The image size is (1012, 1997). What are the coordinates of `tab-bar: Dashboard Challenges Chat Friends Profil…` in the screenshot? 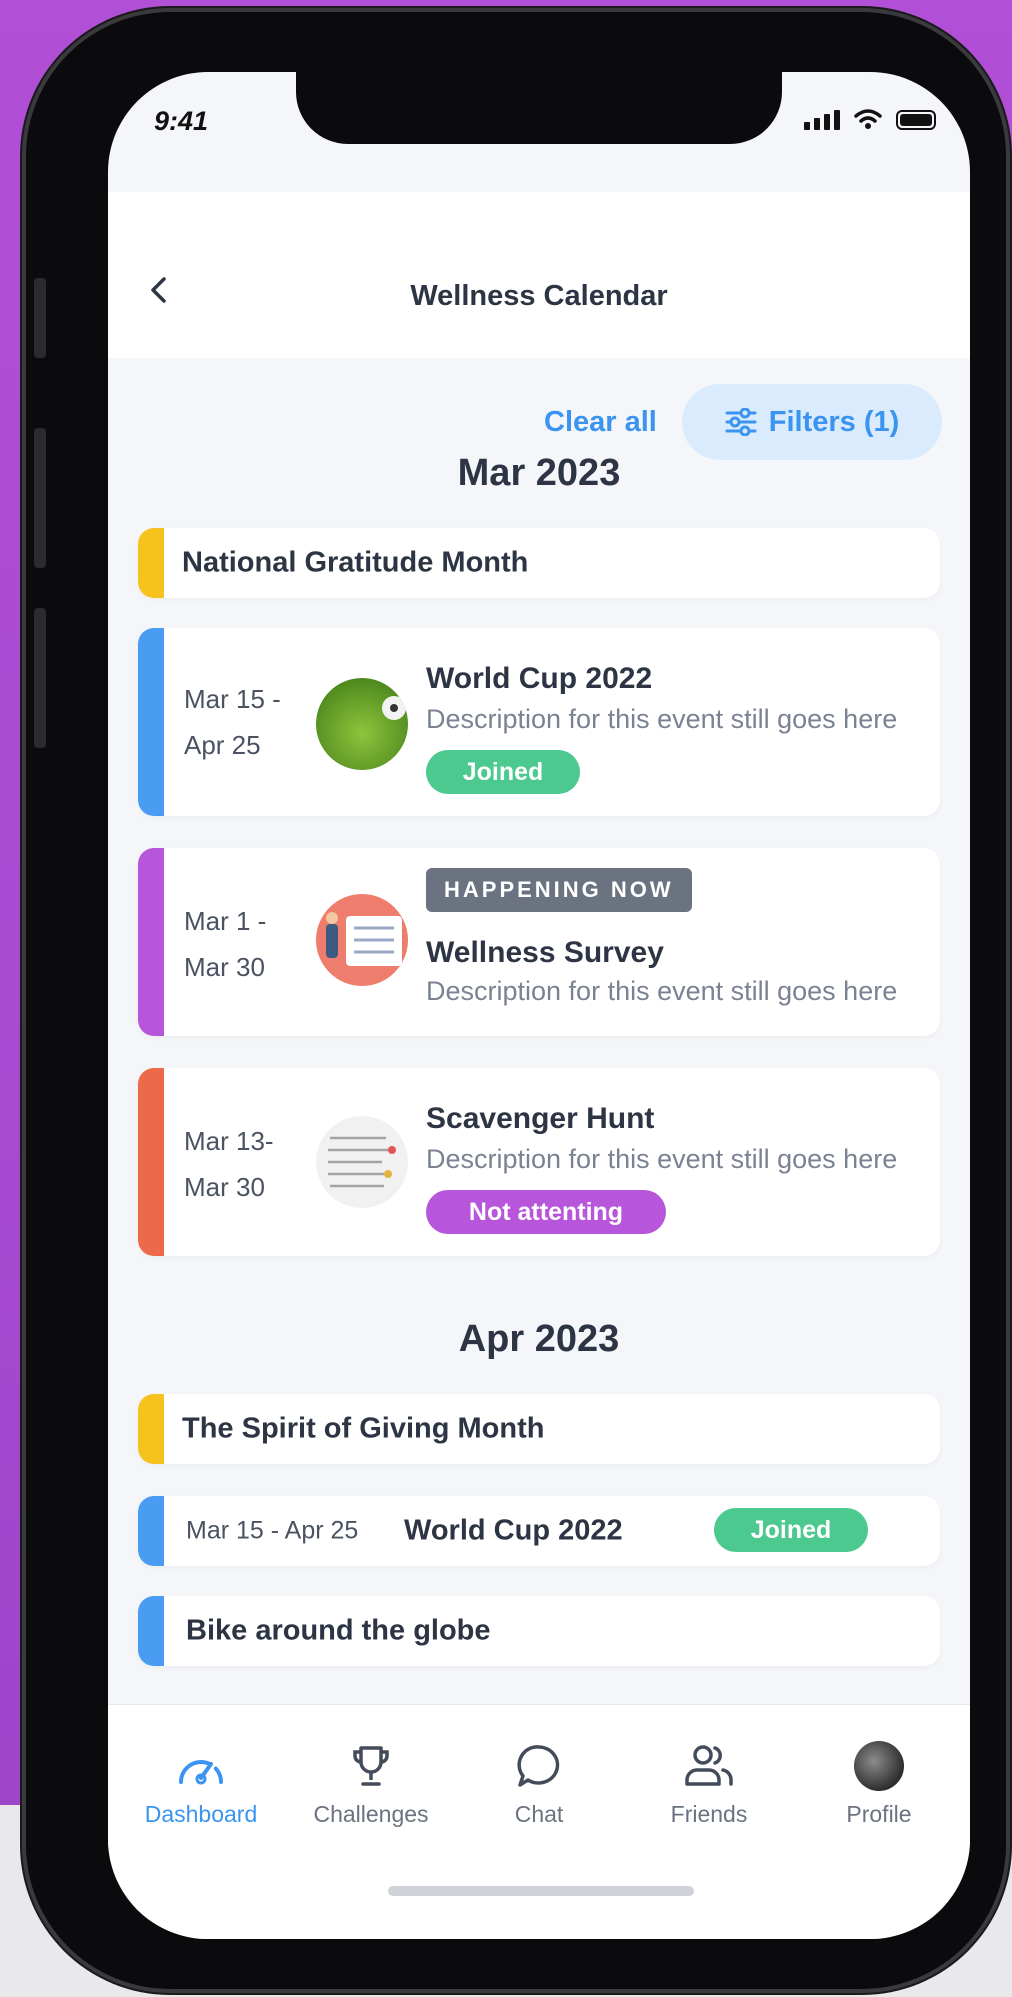 It's located at (539, 1821).